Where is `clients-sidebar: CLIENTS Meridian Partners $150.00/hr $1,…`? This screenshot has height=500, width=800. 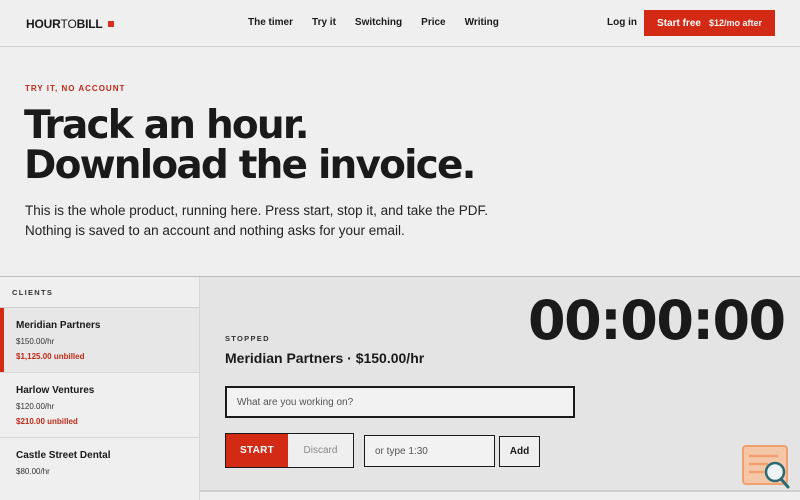 clients-sidebar: CLIENTS Meridian Partners $150.00/hr $1,… is located at coordinates (100, 388).